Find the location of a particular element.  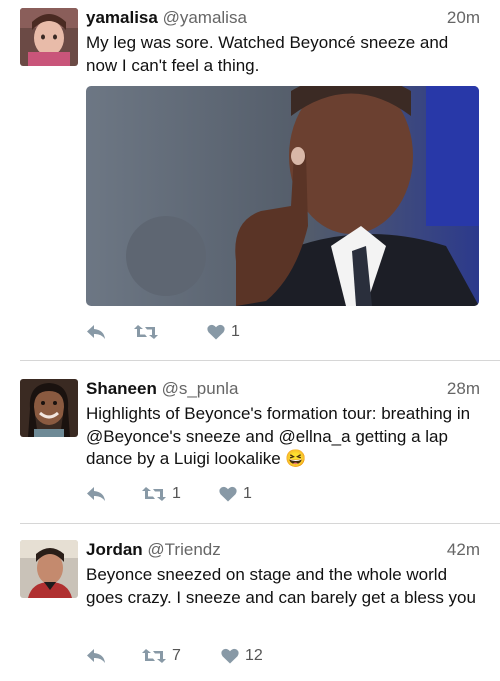

retweet-button: 1 is located at coordinates (161, 494).